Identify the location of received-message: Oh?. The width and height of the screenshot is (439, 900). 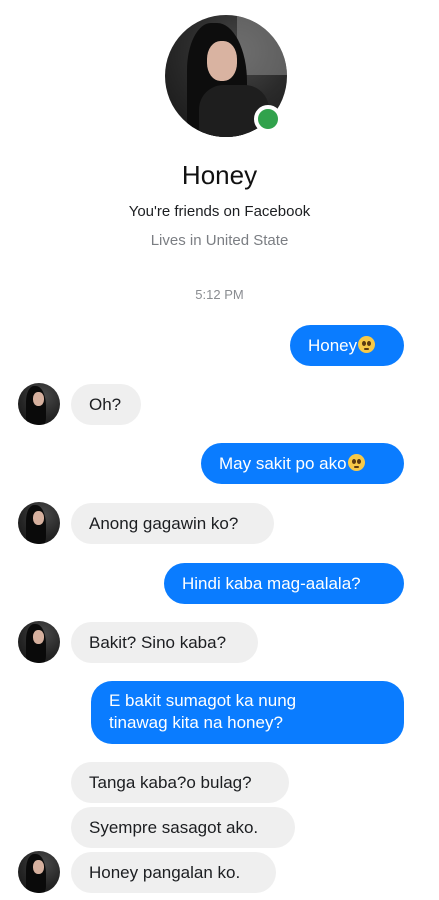
(106, 404).